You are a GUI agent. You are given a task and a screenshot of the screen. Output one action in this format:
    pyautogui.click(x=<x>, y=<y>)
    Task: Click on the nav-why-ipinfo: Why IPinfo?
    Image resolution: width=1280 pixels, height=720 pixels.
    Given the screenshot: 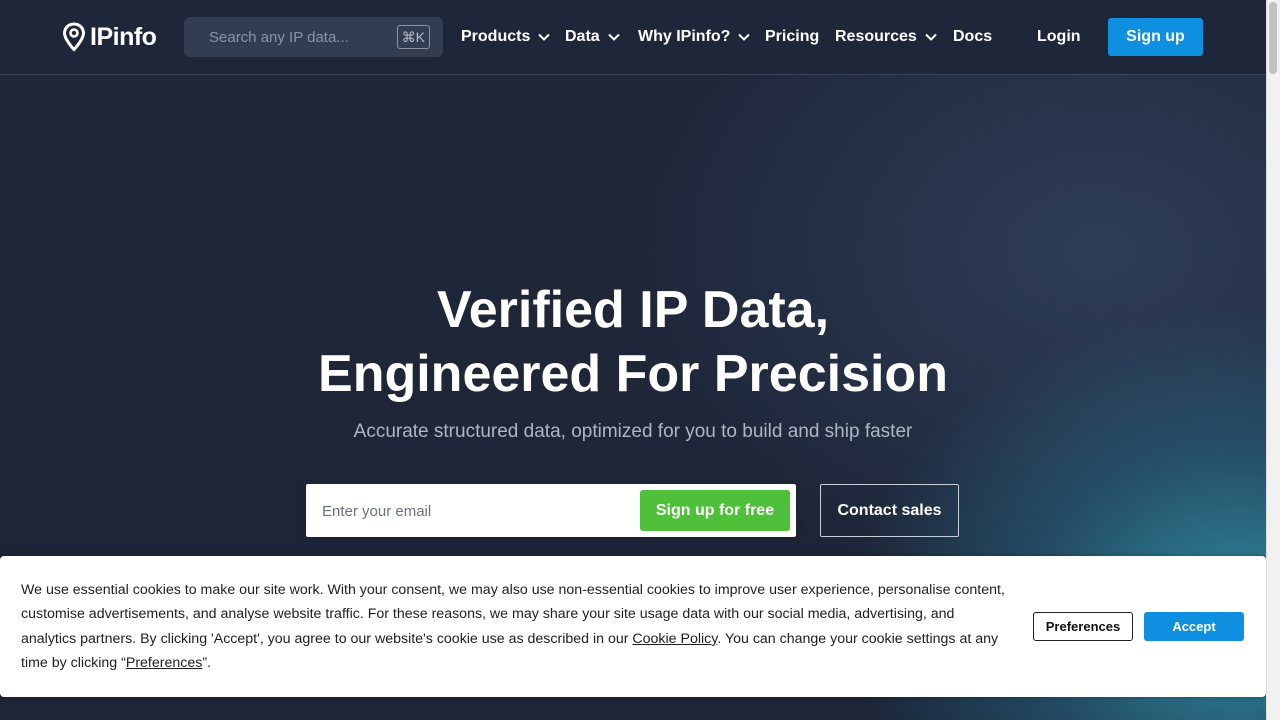 What is the action you would take?
    pyautogui.click(x=694, y=37)
    